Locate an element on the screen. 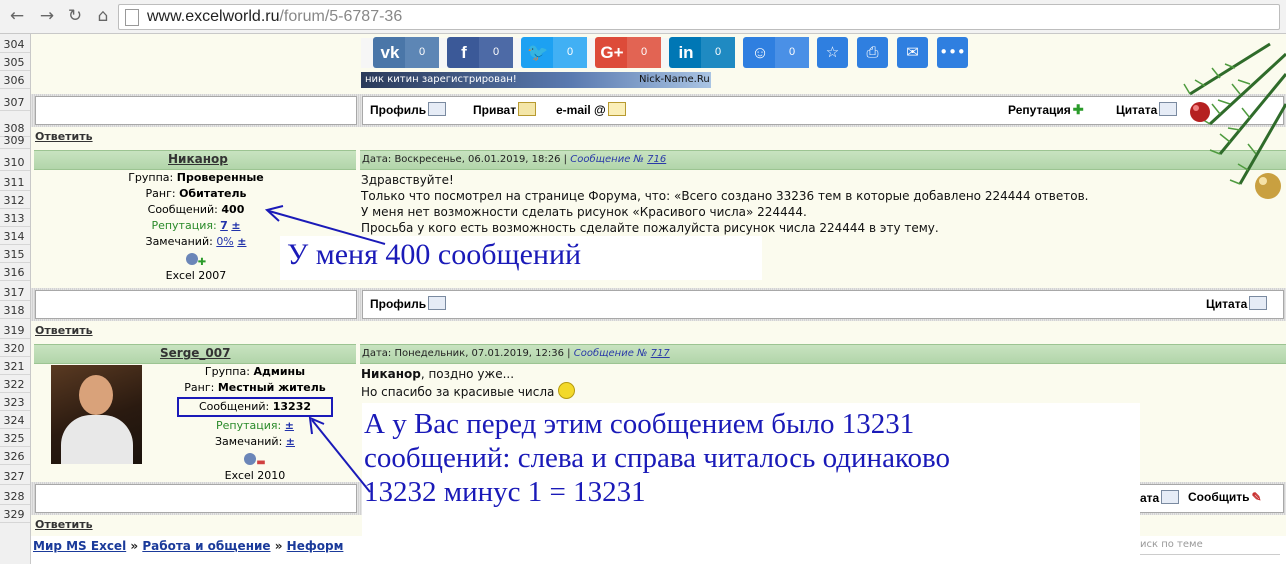  mail-button: ✉ is located at coordinates (912, 52).